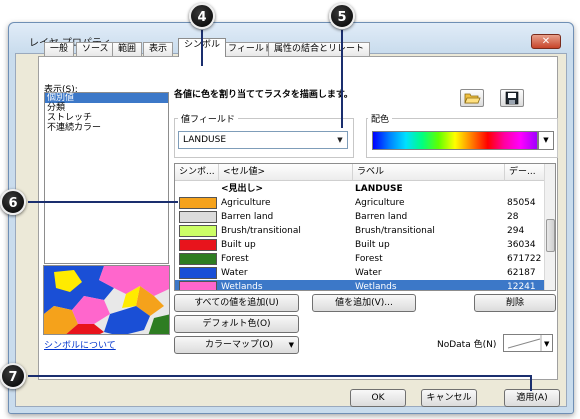 The width and height of the screenshot is (580, 419). Describe the element at coordinates (516, 231) in the screenshot. I see `cell-count: 294` at that location.